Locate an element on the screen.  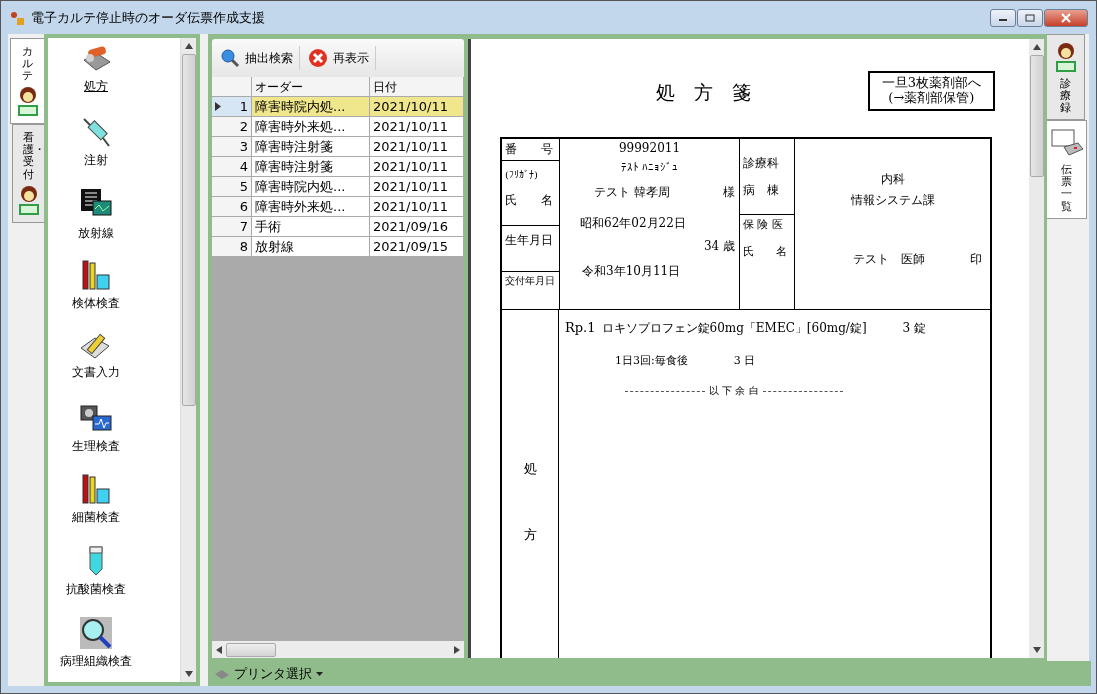
row-number: 1 is located at coordinates (243, 106).